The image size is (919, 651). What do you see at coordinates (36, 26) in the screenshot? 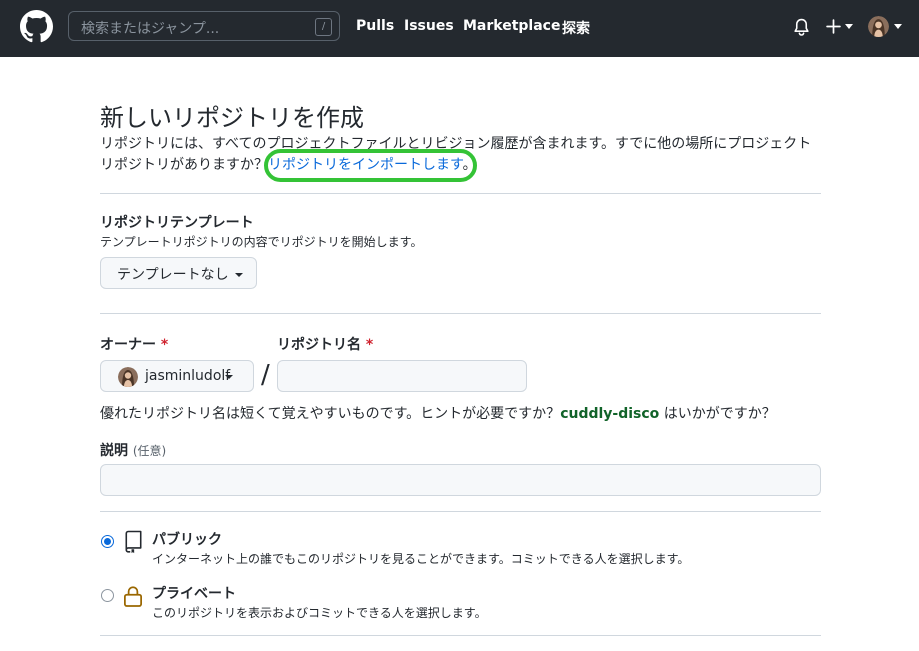
I see `github-logo-icon` at bounding box center [36, 26].